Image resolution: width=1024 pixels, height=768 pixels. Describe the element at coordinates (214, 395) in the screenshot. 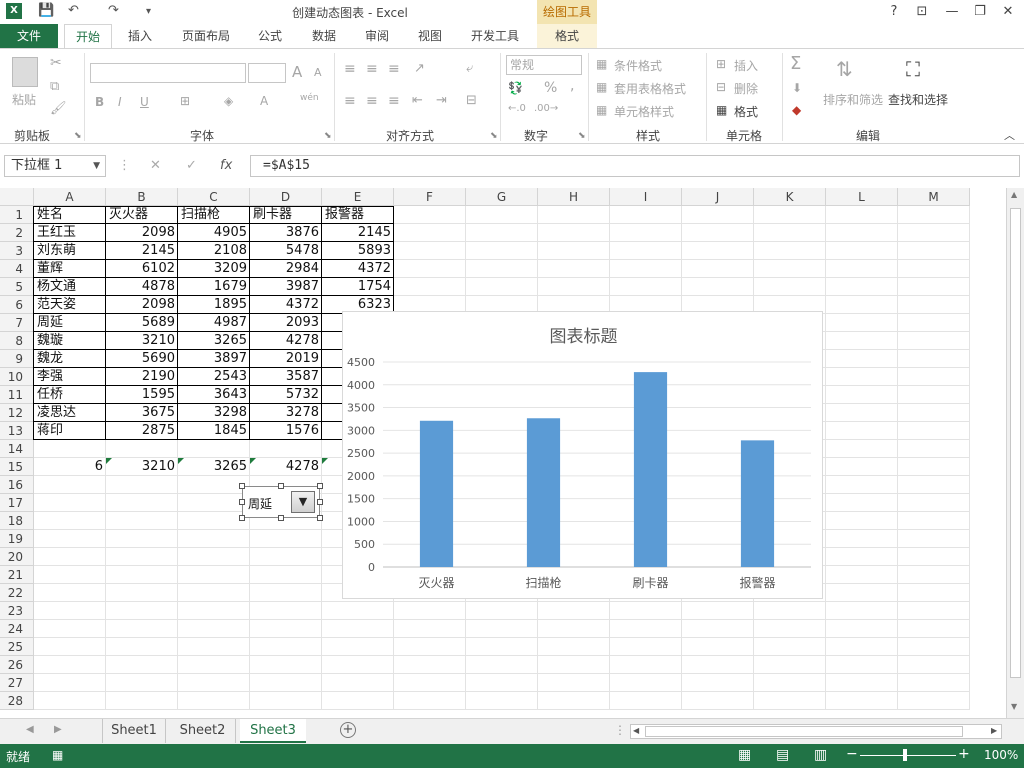

I see `cell: 3643` at that location.